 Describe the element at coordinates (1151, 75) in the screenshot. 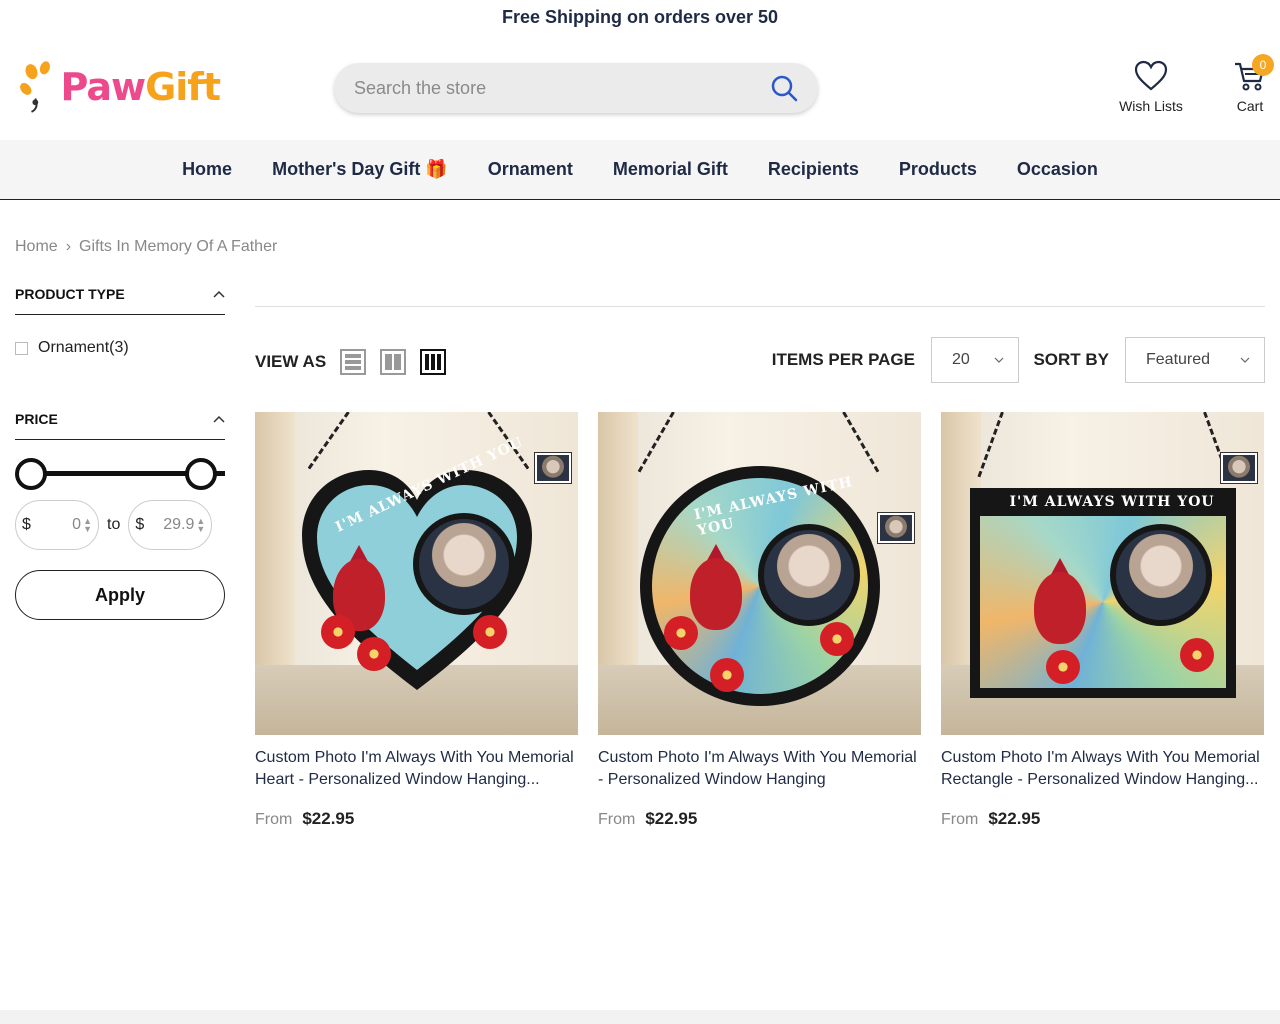

I see `heart-icon` at that location.